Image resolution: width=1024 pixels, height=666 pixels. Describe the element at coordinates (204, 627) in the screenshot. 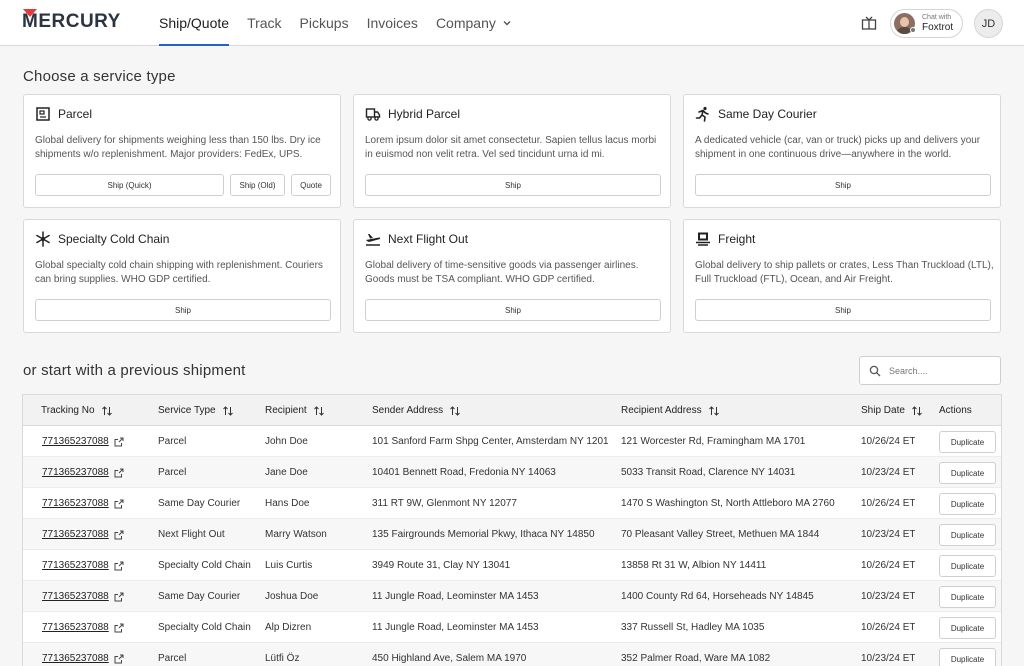

I see `service-type-cell: Specialty Cold Chain` at that location.